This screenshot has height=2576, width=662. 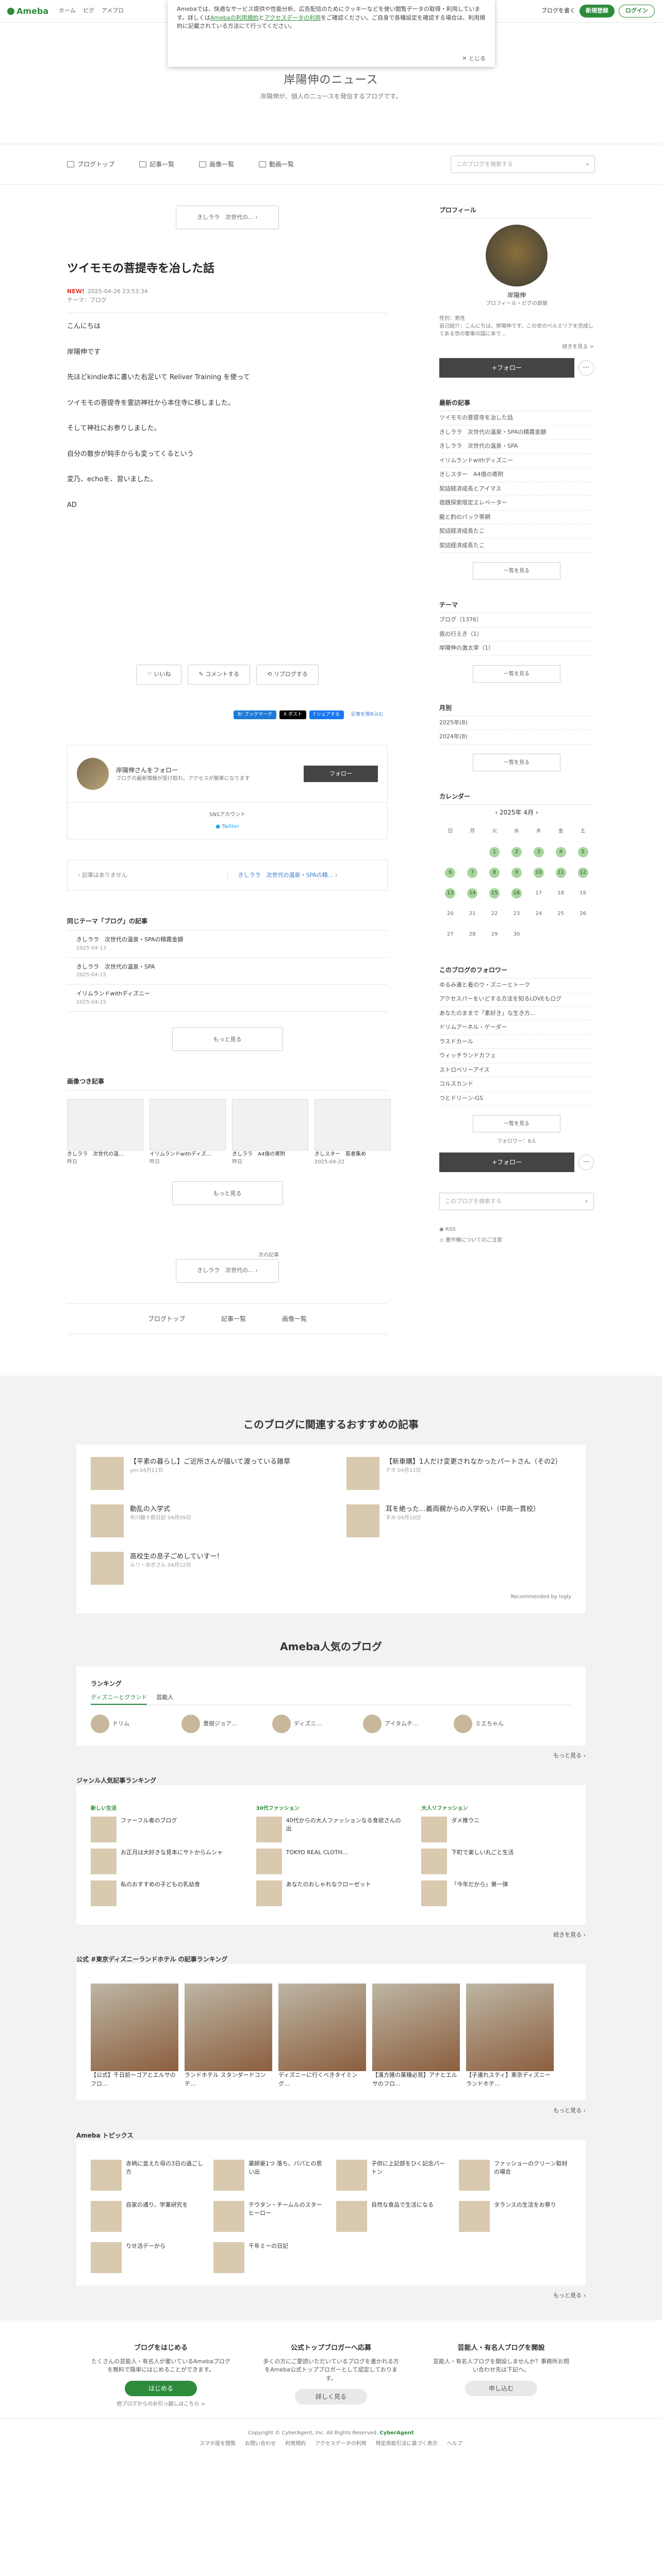 What do you see at coordinates (255, 714) in the screenshot?
I see `hatena-bookmark-button: B! ブックマーク` at bounding box center [255, 714].